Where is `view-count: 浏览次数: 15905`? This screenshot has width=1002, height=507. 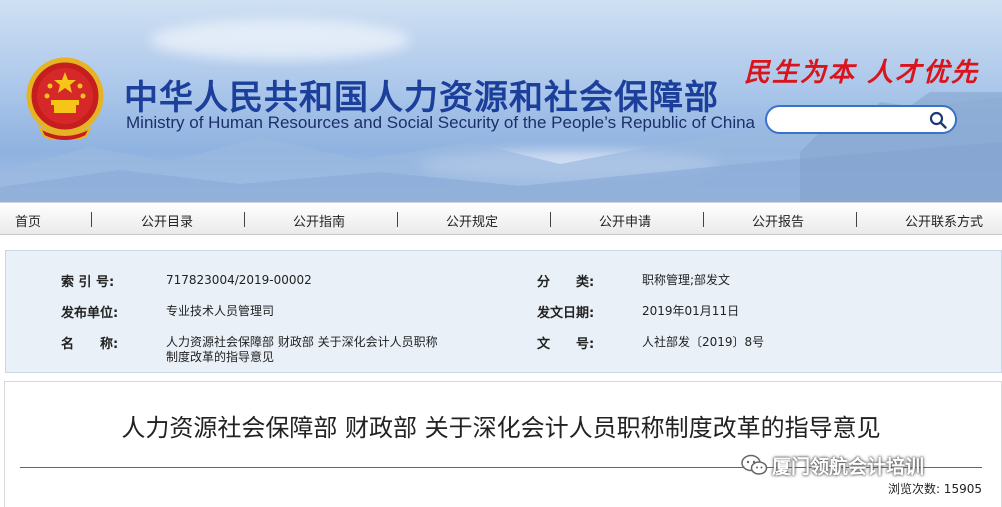
view-count: 浏览次数: 15905 is located at coordinates (934, 489).